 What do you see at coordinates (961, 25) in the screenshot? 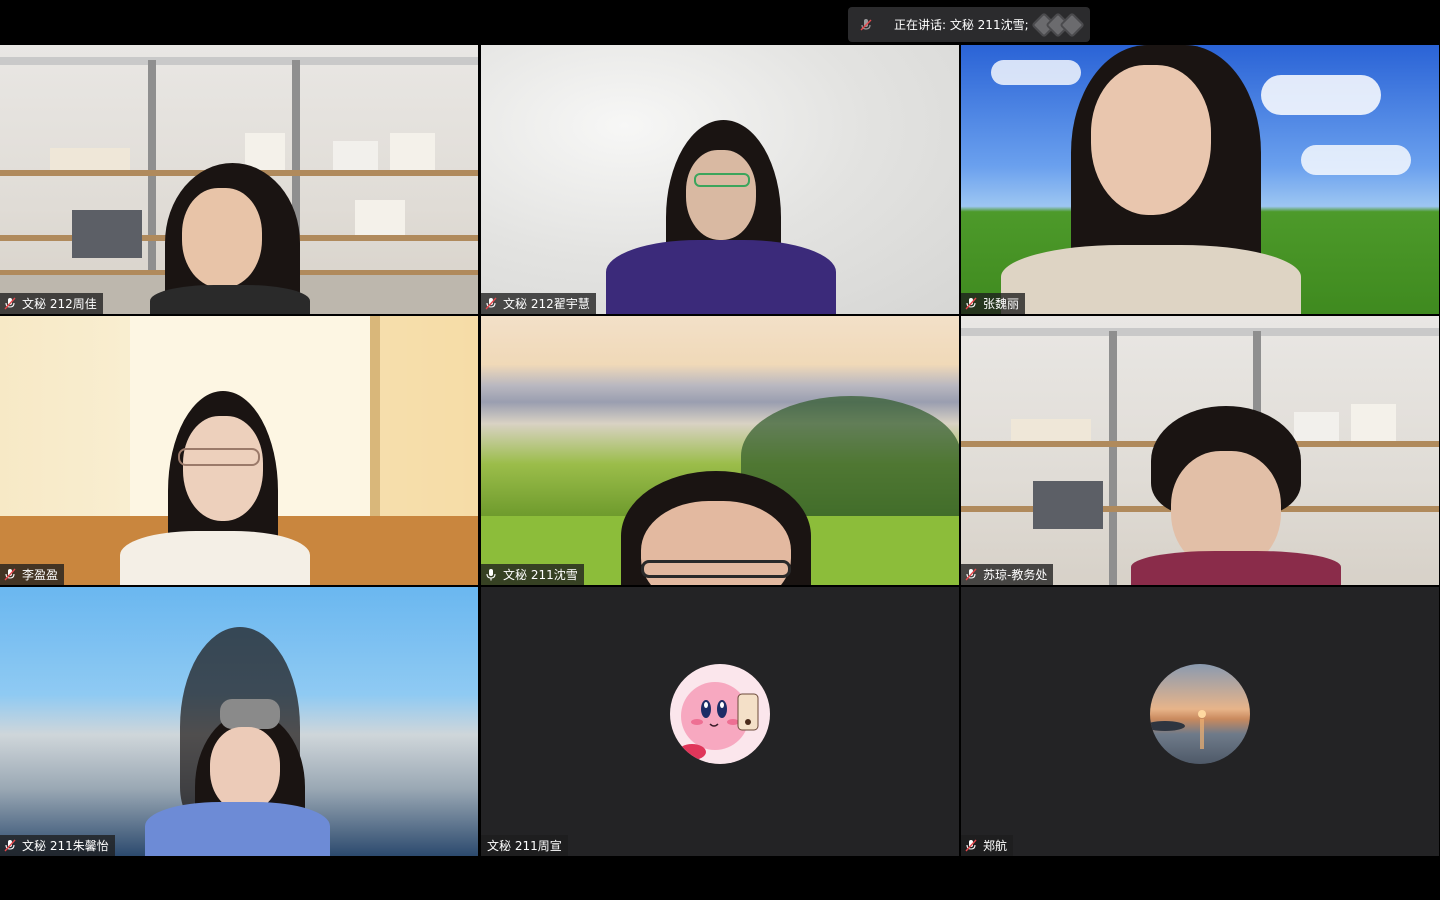
I see `speaking-label: 正在讲话: 文秘 211沈雪;` at bounding box center [961, 25].